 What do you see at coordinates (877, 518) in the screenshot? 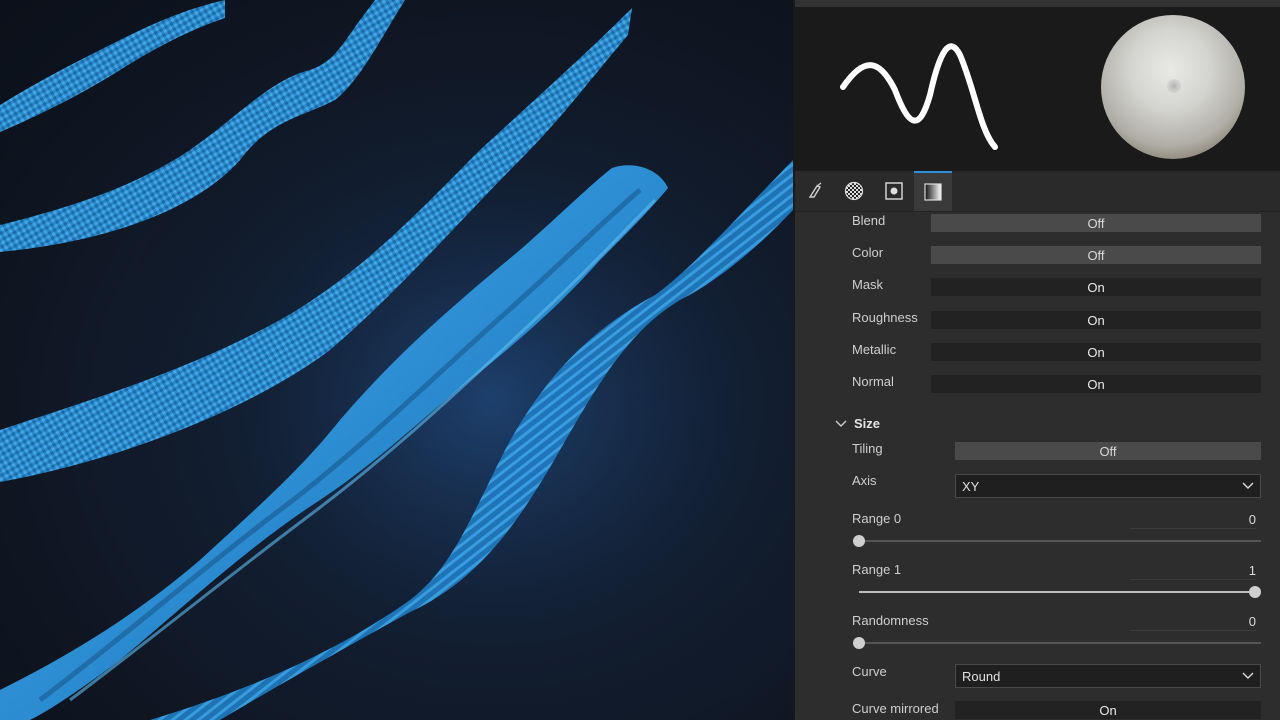
I see `range-0-label: Range 0` at bounding box center [877, 518].